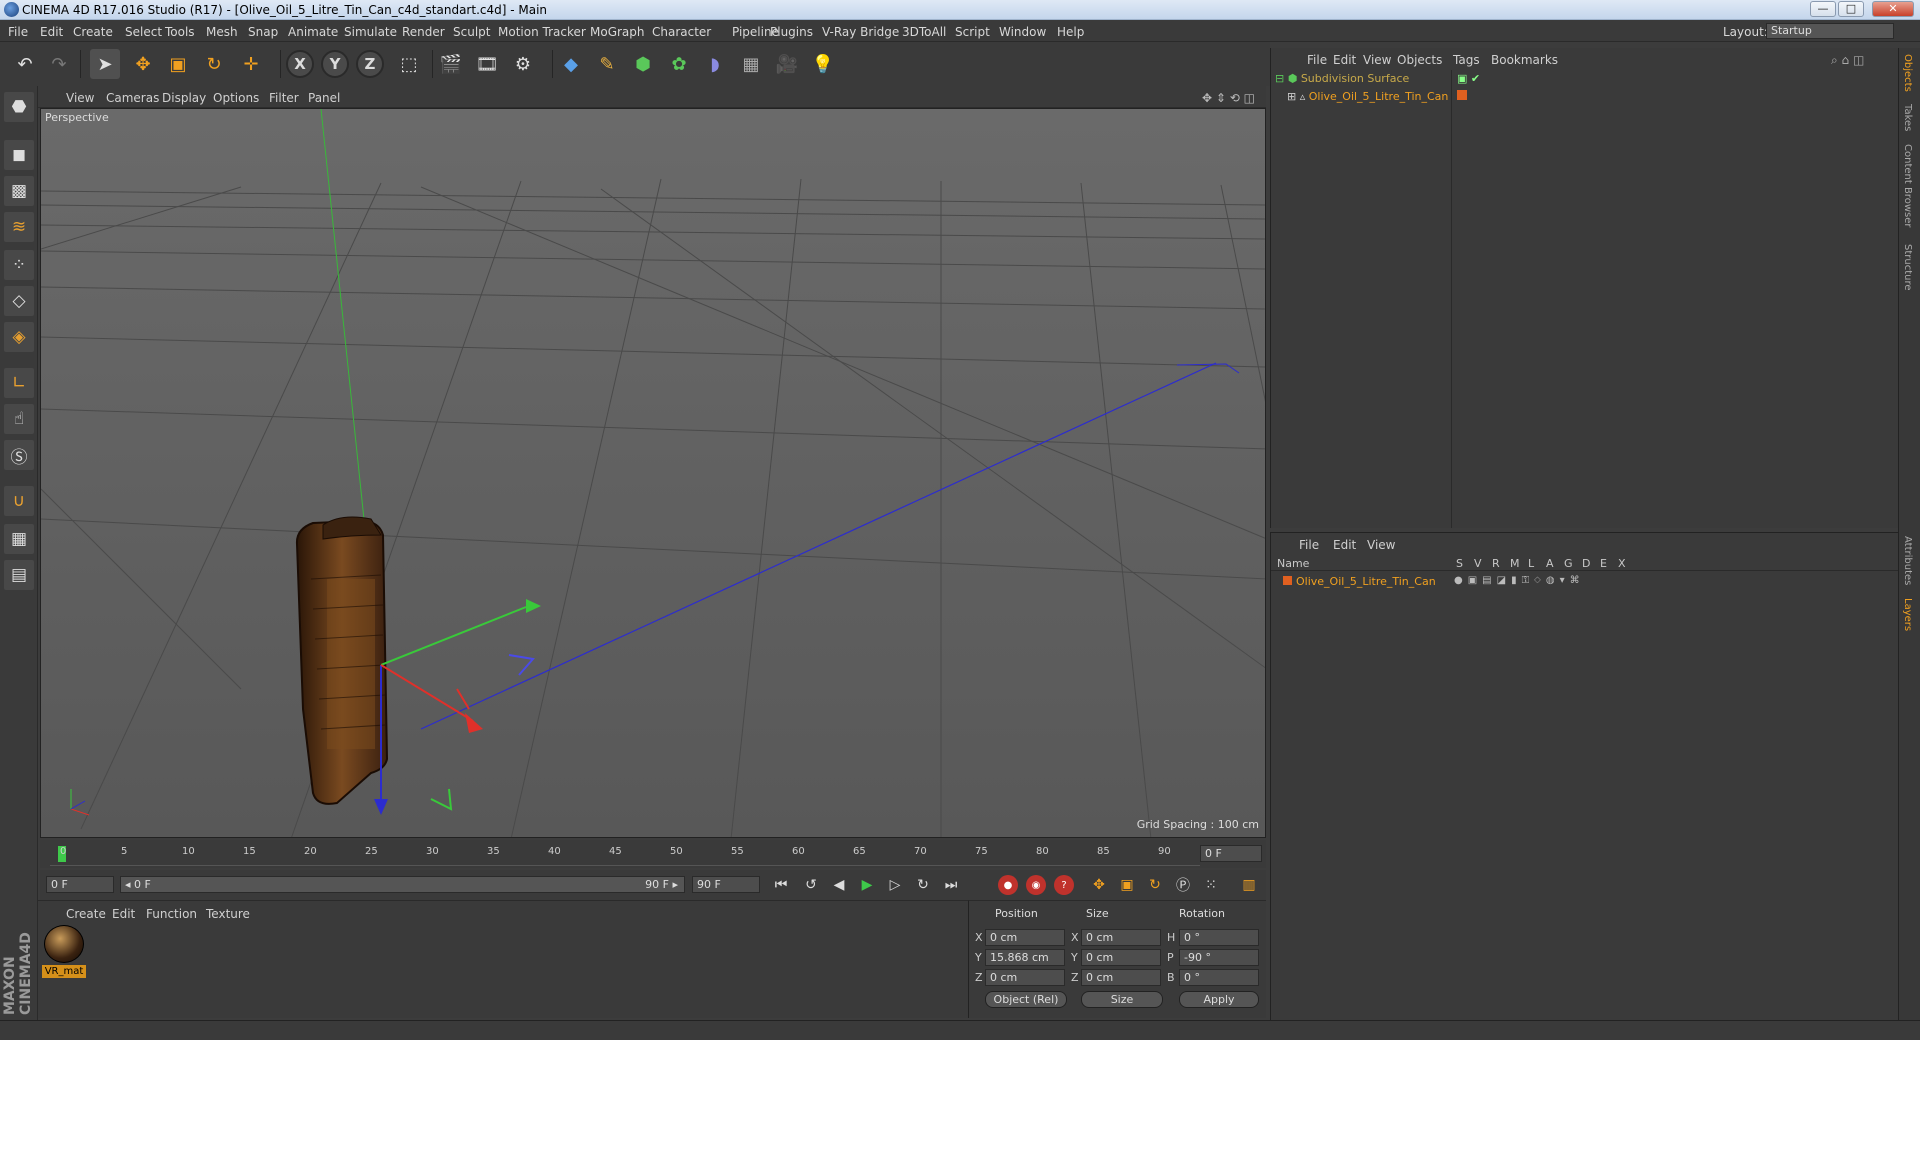 The image size is (1920, 1158). What do you see at coordinates (19, 419) in the screenshot?
I see `tweak-mode-icon: ☝` at bounding box center [19, 419].